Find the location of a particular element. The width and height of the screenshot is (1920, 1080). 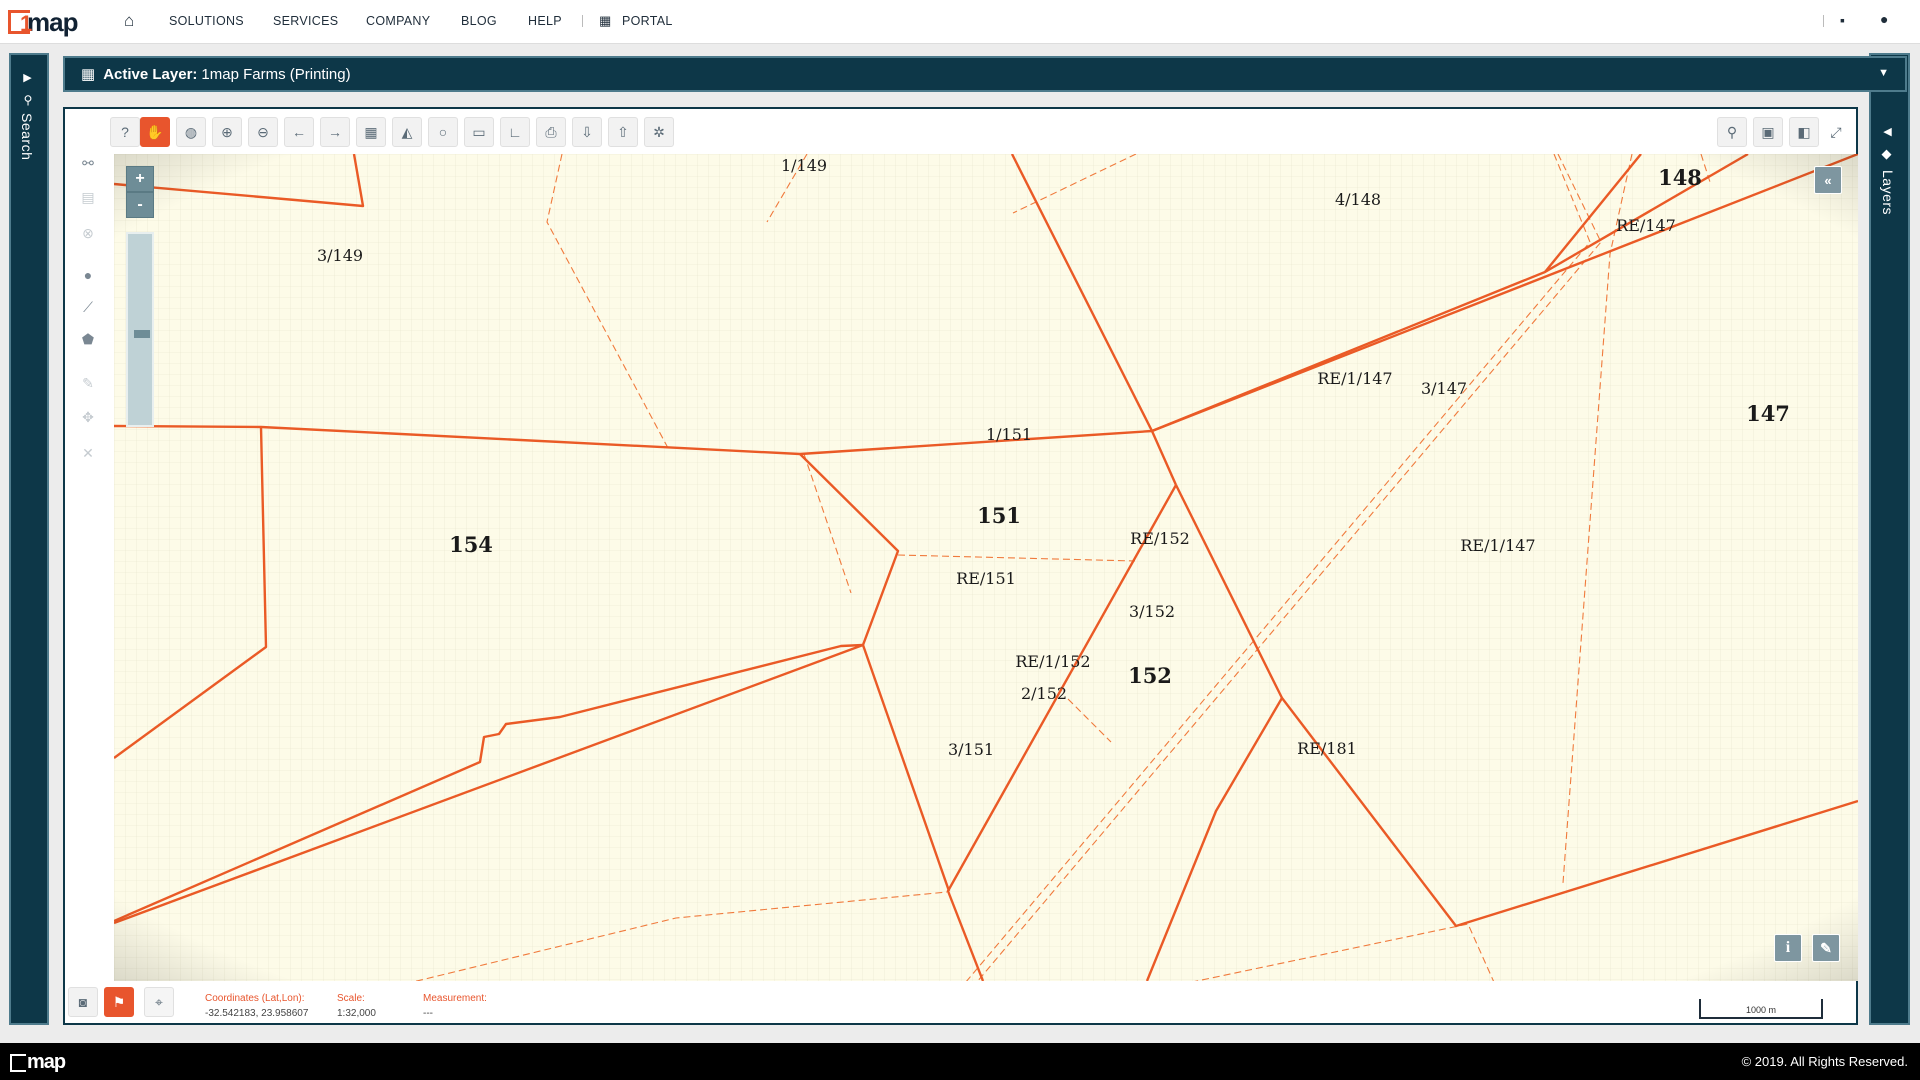

download-icon: ⇩ is located at coordinates (587, 132).